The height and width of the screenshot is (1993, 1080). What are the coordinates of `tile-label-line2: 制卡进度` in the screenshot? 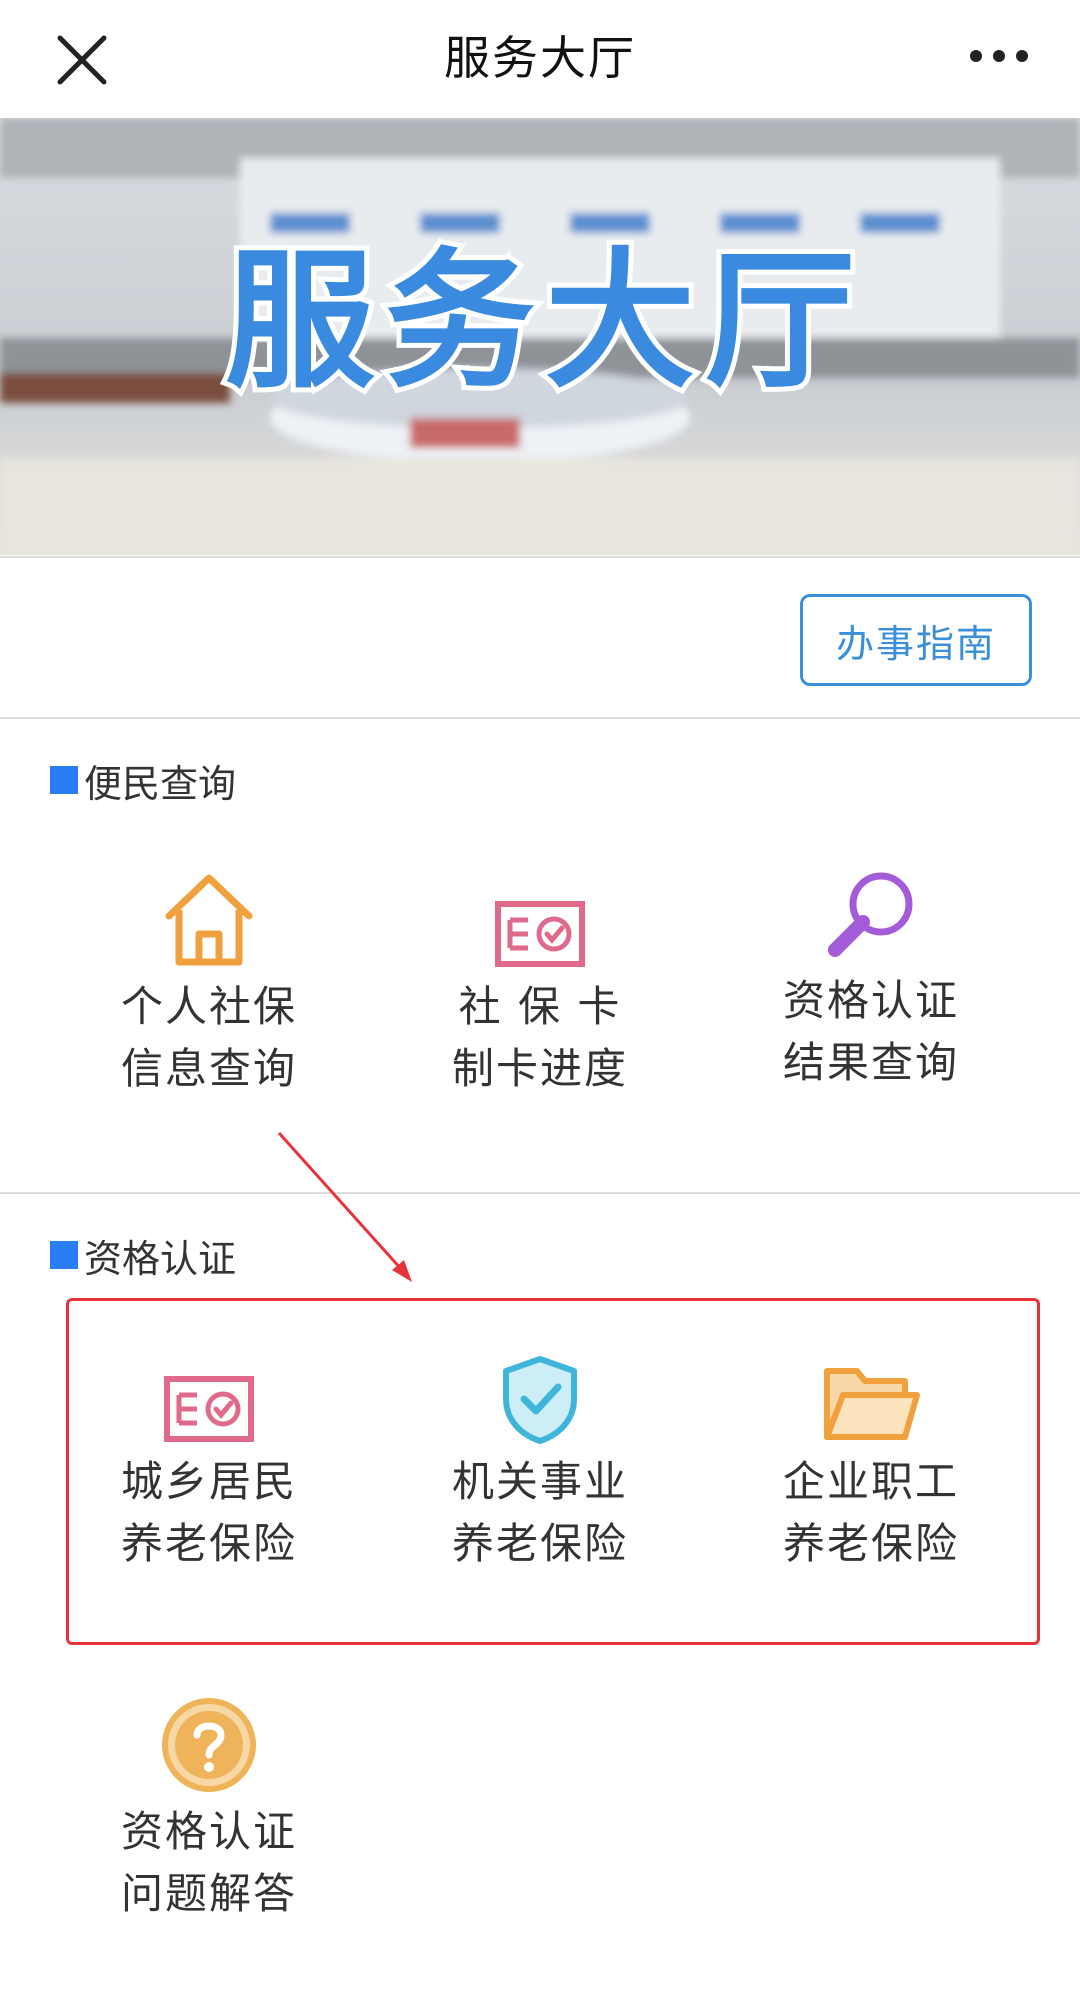 It's located at (539, 1068).